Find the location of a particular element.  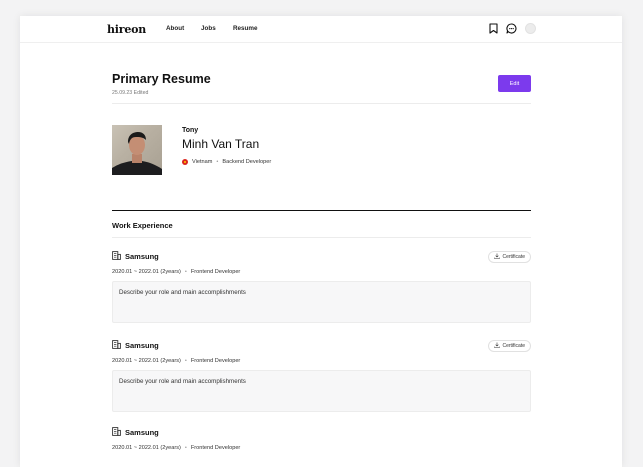

nav-link-about: About is located at coordinates (175, 28).